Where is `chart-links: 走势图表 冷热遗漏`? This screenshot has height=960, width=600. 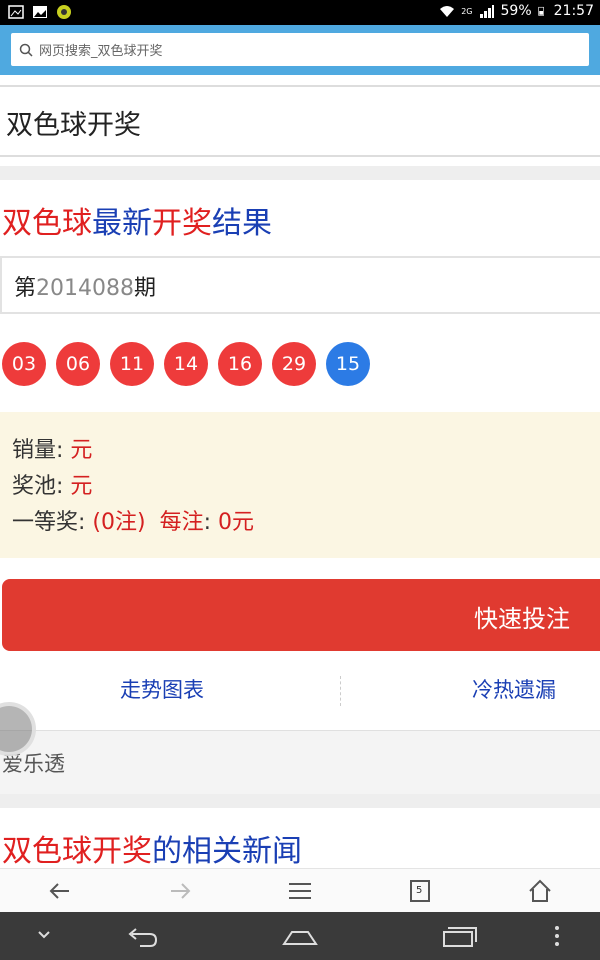
chart-links: 走势图表 冷热遗漏 is located at coordinates (300, 689).